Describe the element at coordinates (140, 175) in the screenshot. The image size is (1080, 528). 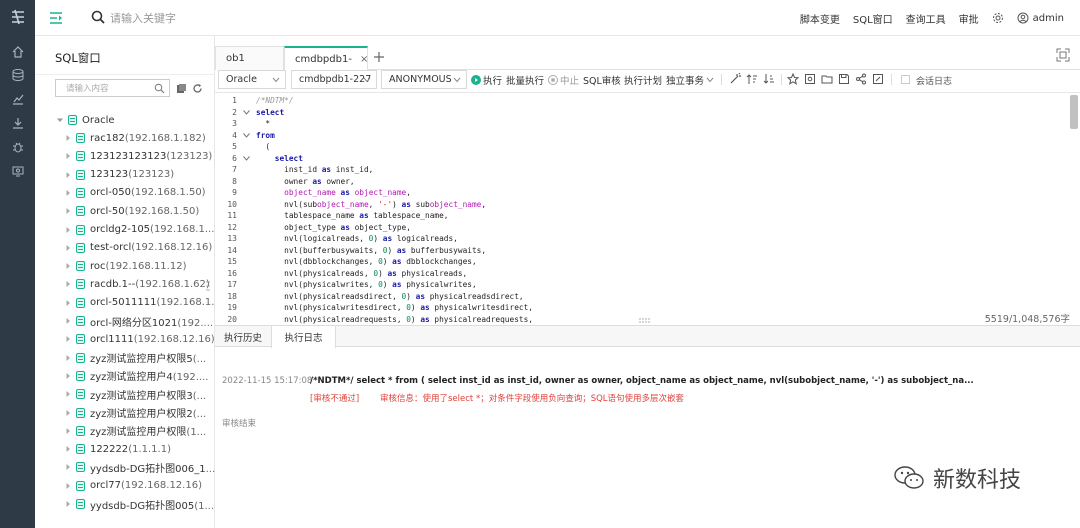
I see `tree-node: 123123(123123)` at that location.